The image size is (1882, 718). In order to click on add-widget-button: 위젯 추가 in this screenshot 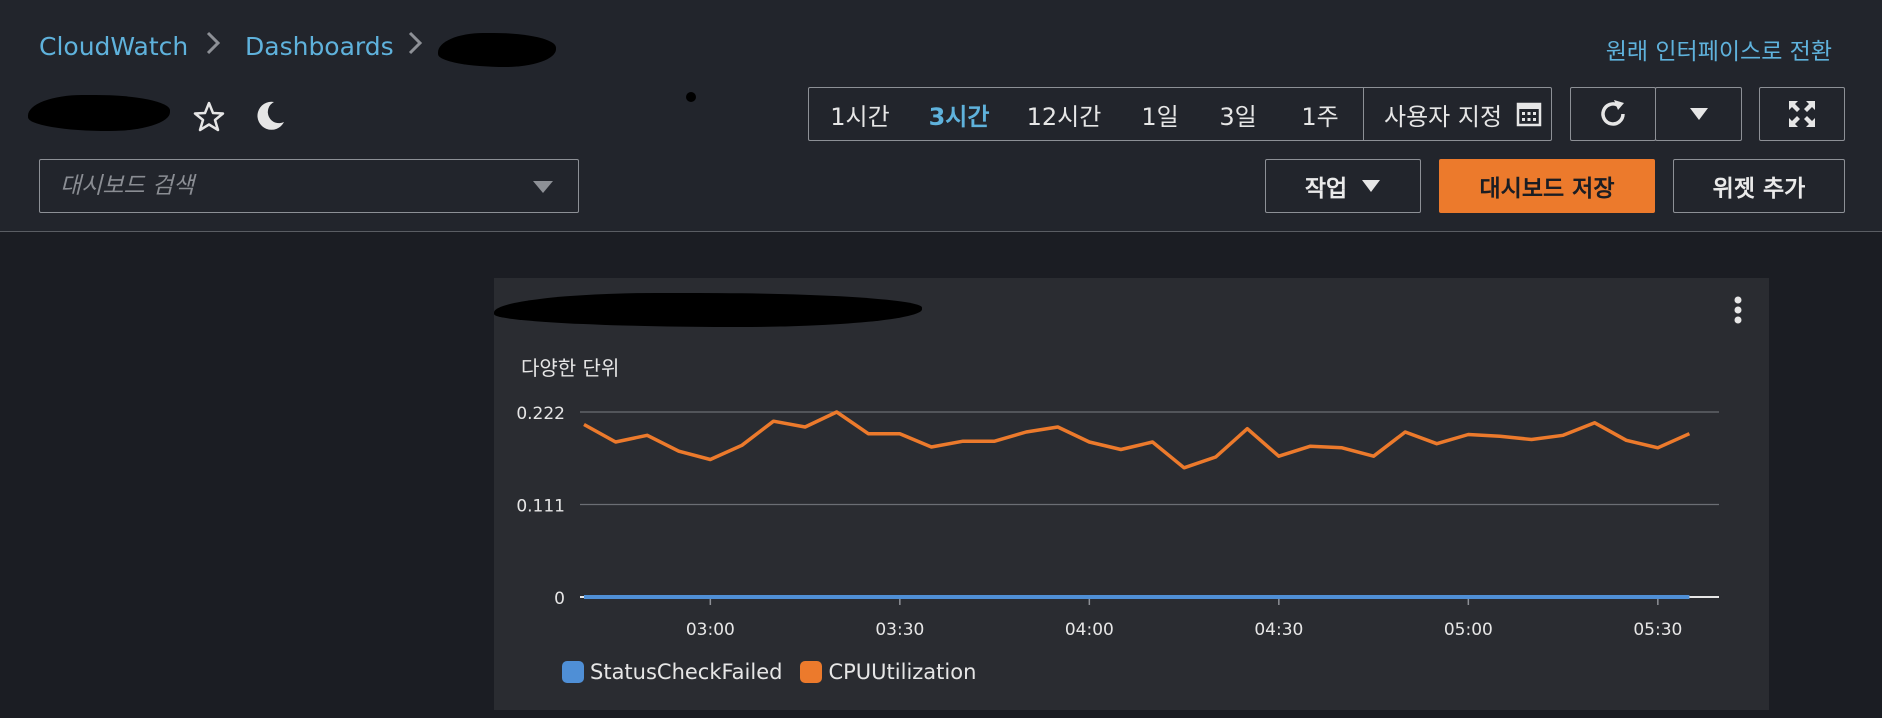, I will do `click(1759, 186)`.